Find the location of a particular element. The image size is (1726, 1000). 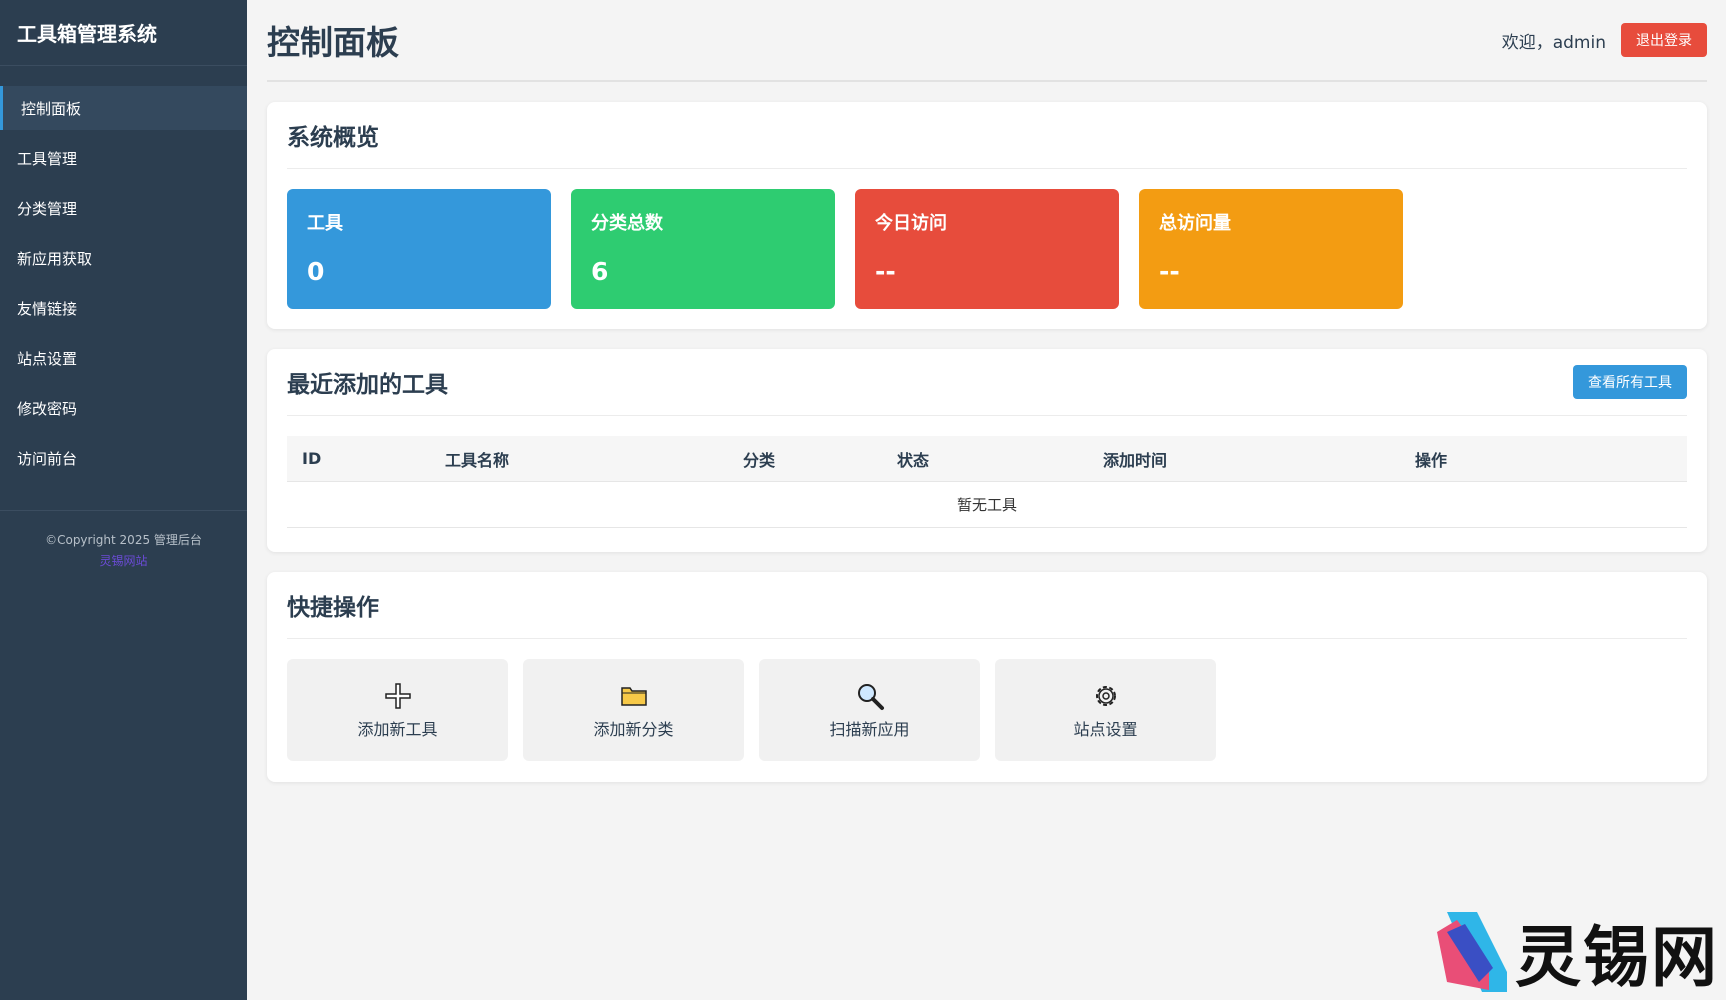

stat-label: 总访问量 is located at coordinates (1195, 223).